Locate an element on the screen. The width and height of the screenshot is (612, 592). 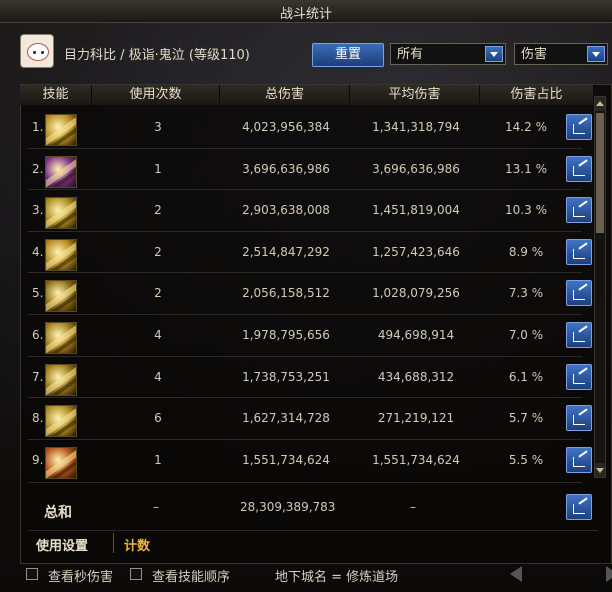
metric-select: 伤害 is located at coordinates (561, 54).